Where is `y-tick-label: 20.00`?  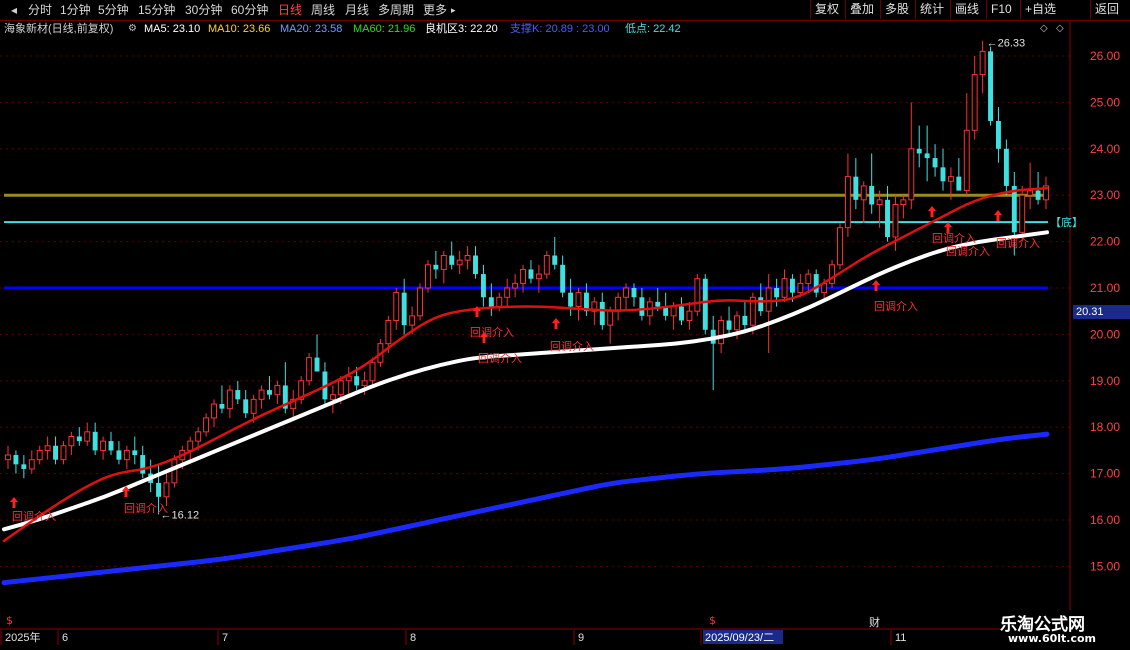 y-tick-label: 20.00 is located at coordinates (1105, 334).